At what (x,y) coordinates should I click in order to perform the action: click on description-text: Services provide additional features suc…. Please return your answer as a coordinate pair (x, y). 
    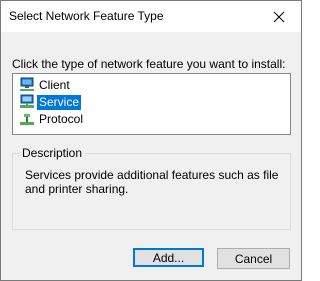
    Looking at the image, I should click on (152, 182).